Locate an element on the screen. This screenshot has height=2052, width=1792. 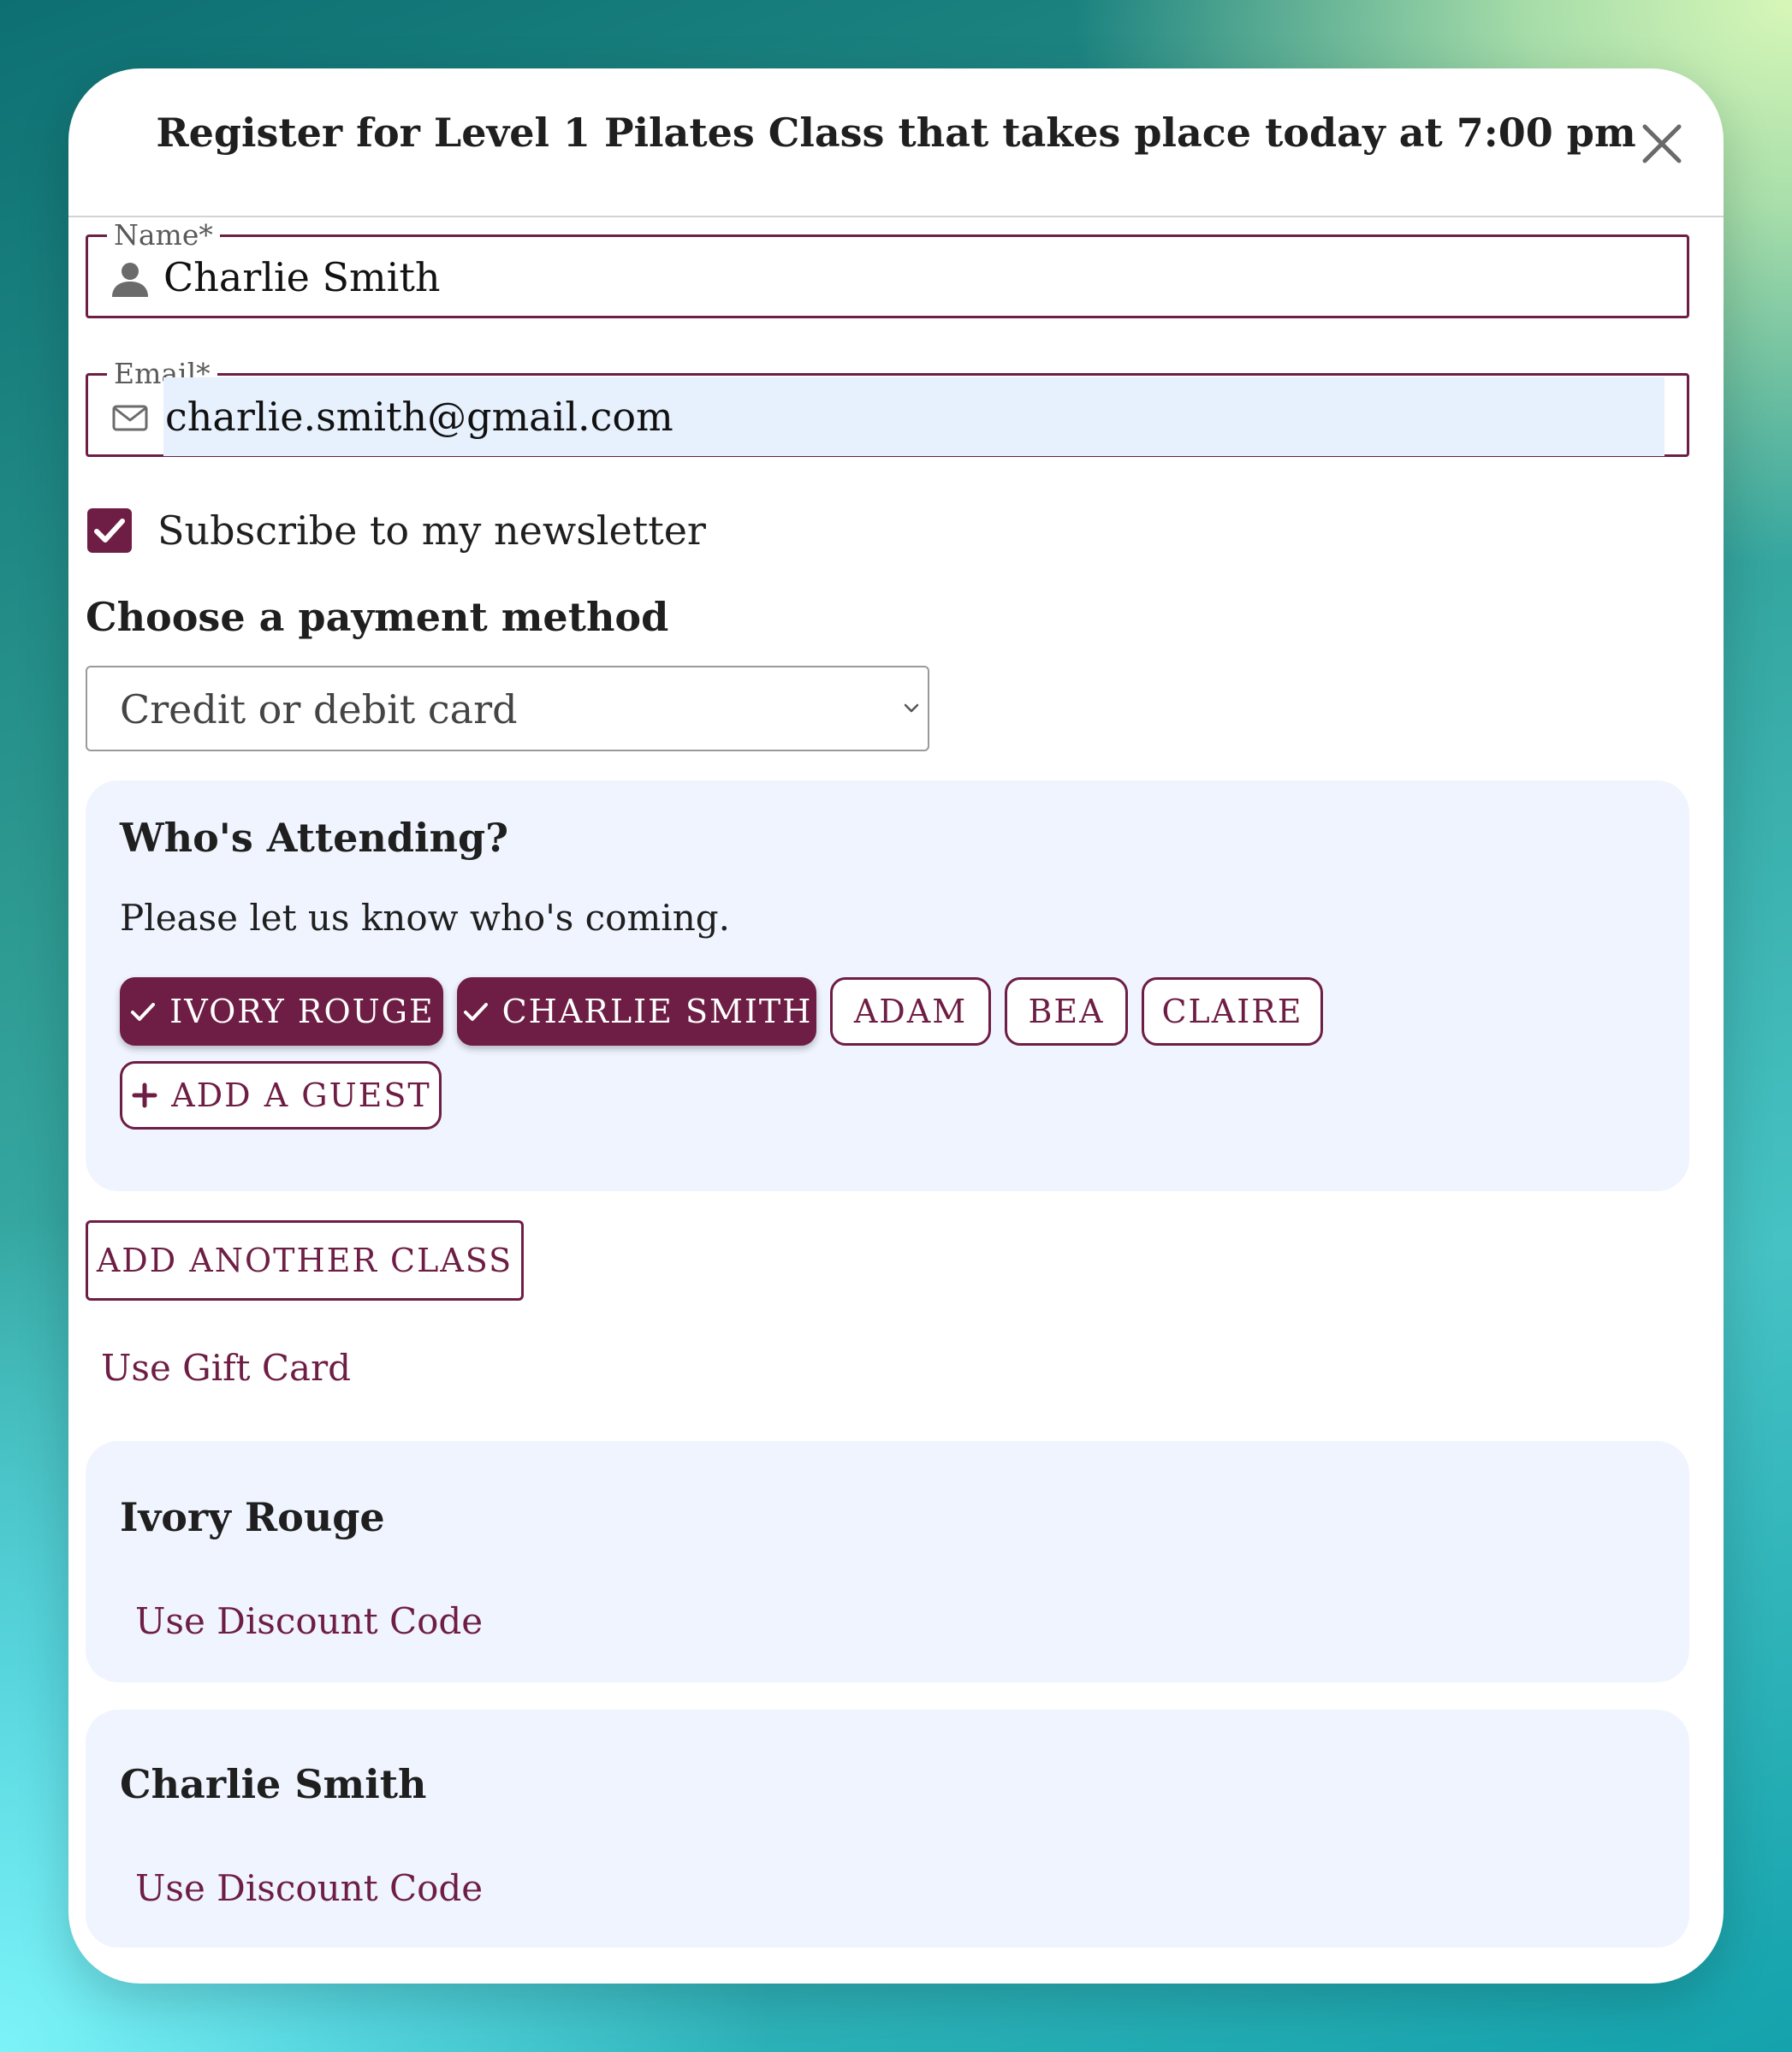
add-guest-label: ADD A GUEST is located at coordinates (301, 1095).